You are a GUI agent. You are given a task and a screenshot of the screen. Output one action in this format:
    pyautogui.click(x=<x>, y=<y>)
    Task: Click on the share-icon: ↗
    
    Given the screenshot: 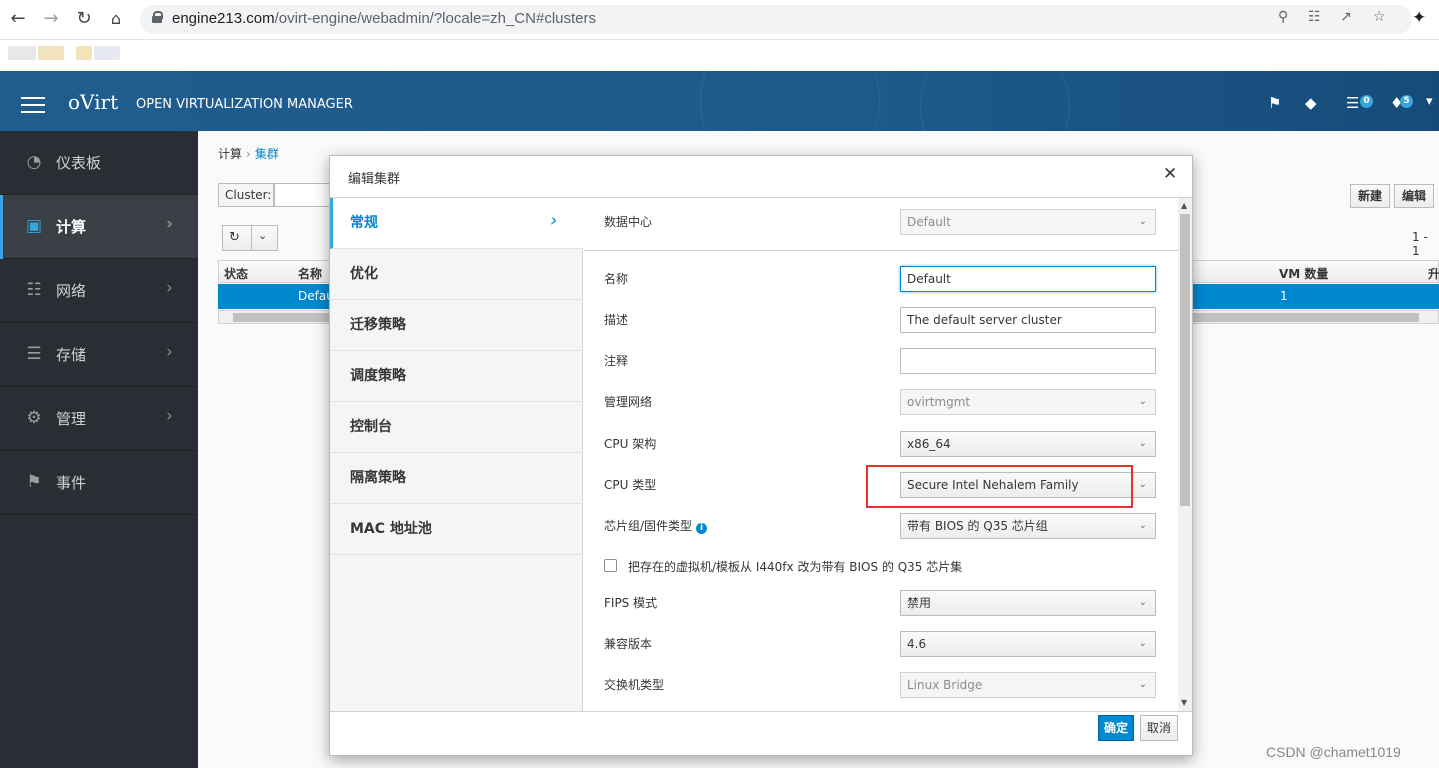 What is the action you would take?
    pyautogui.click(x=1346, y=17)
    